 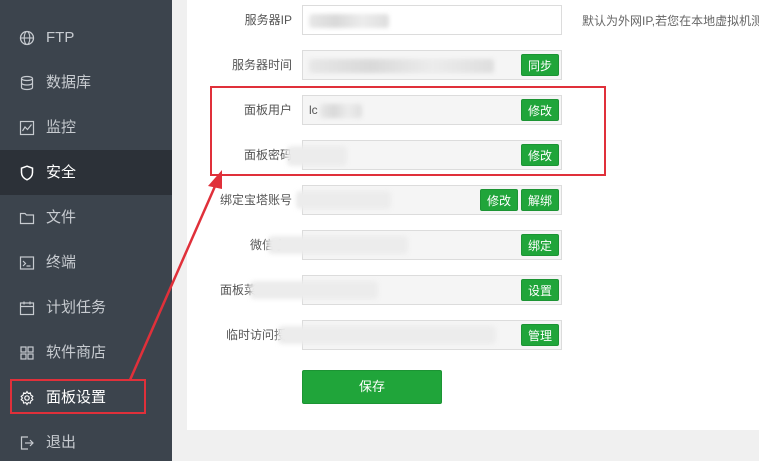 I want to click on shield-icon, so click(x=27, y=172).